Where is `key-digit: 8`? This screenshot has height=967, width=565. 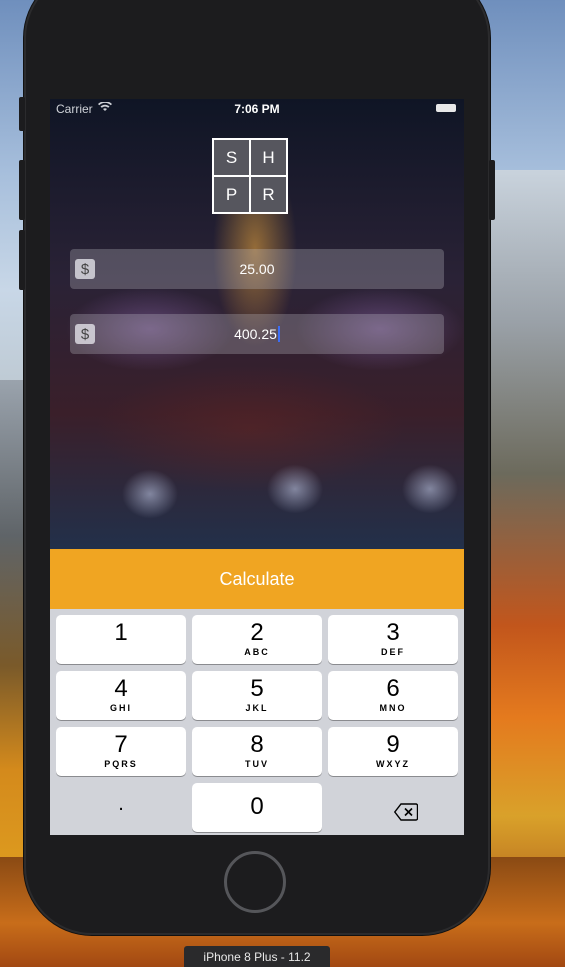 key-digit: 8 is located at coordinates (257, 744).